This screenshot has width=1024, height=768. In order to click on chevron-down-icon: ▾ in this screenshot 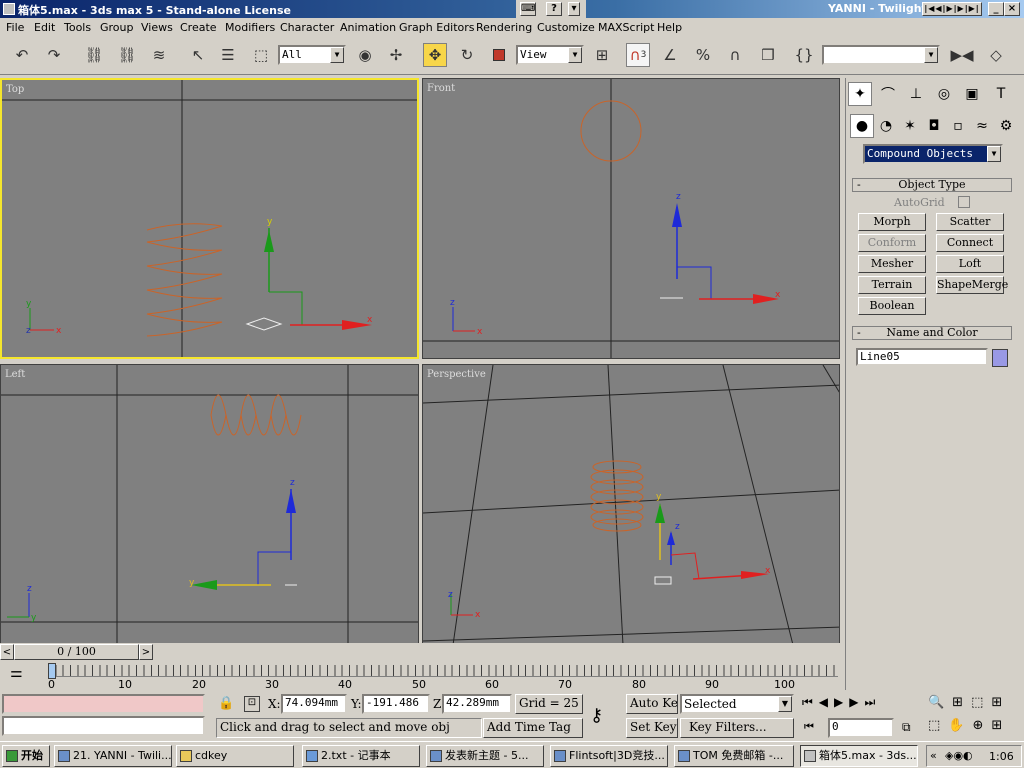, I will do `click(574, 9)`.